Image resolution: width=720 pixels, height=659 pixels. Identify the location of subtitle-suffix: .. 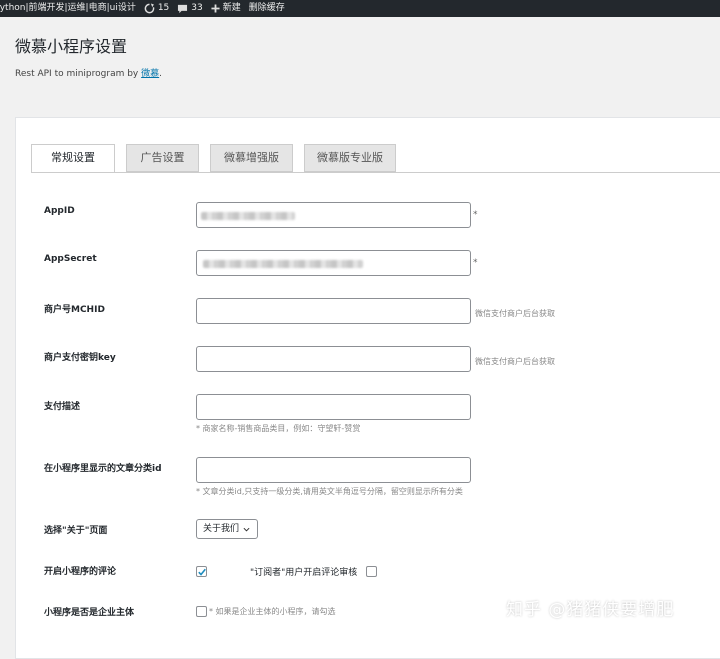
(161, 74).